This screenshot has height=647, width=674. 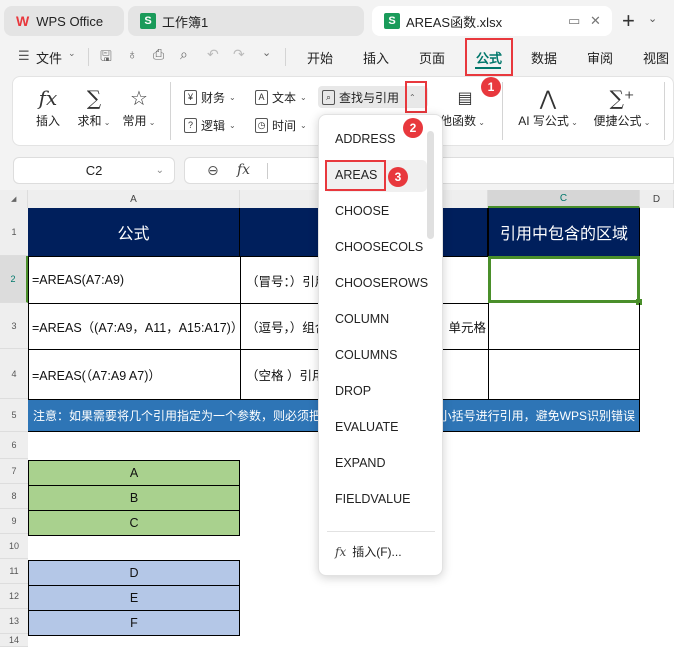 I want to click on tab-label: AREAS函数.xlsx, so click(x=454, y=22).